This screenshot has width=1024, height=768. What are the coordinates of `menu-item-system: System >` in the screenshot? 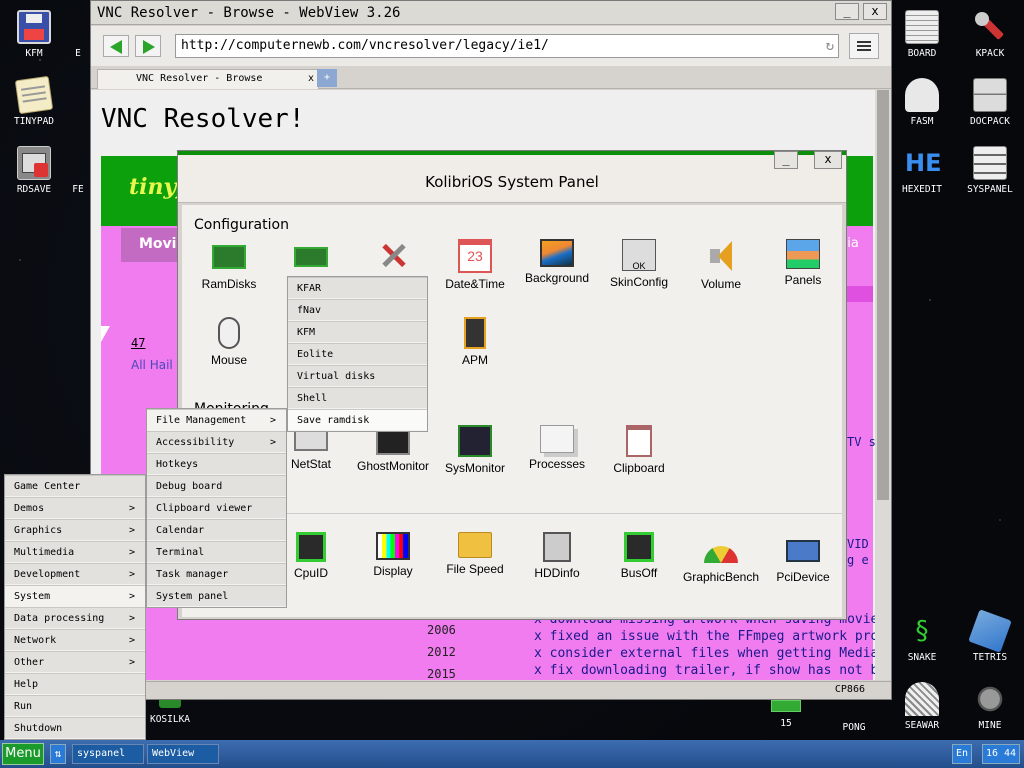 It's located at (75, 596).